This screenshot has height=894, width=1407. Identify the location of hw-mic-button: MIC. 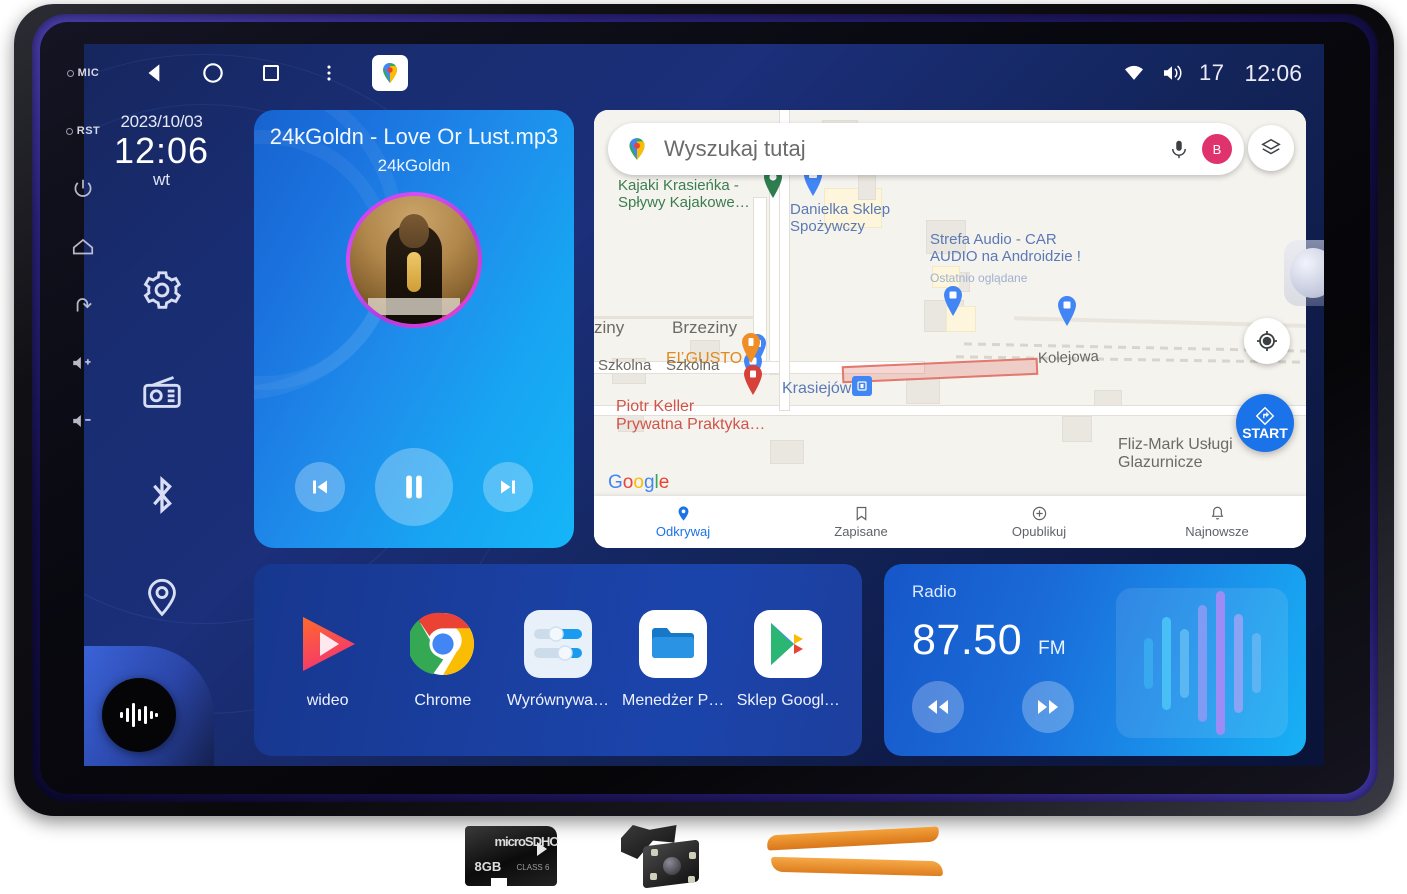
(83, 73).